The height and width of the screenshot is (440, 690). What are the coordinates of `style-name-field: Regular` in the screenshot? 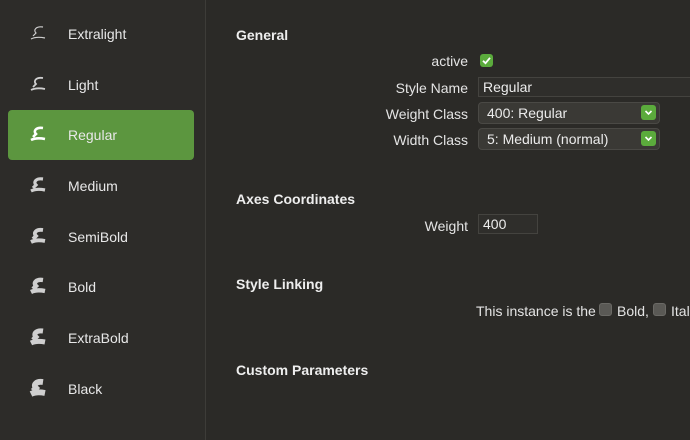 It's located at (584, 87).